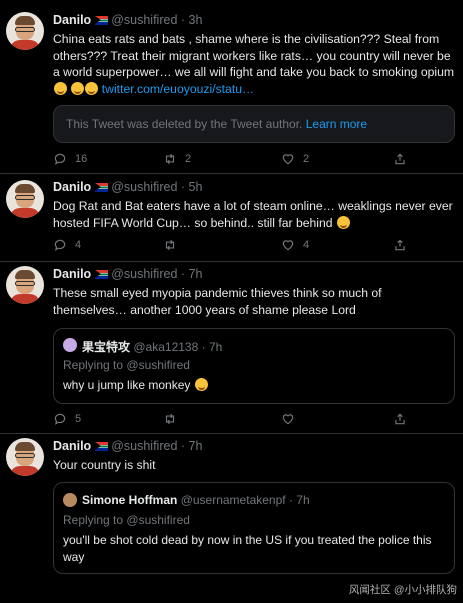 This screenshot has height=603, width=463. I want to click on like-button, so click(288, 419).